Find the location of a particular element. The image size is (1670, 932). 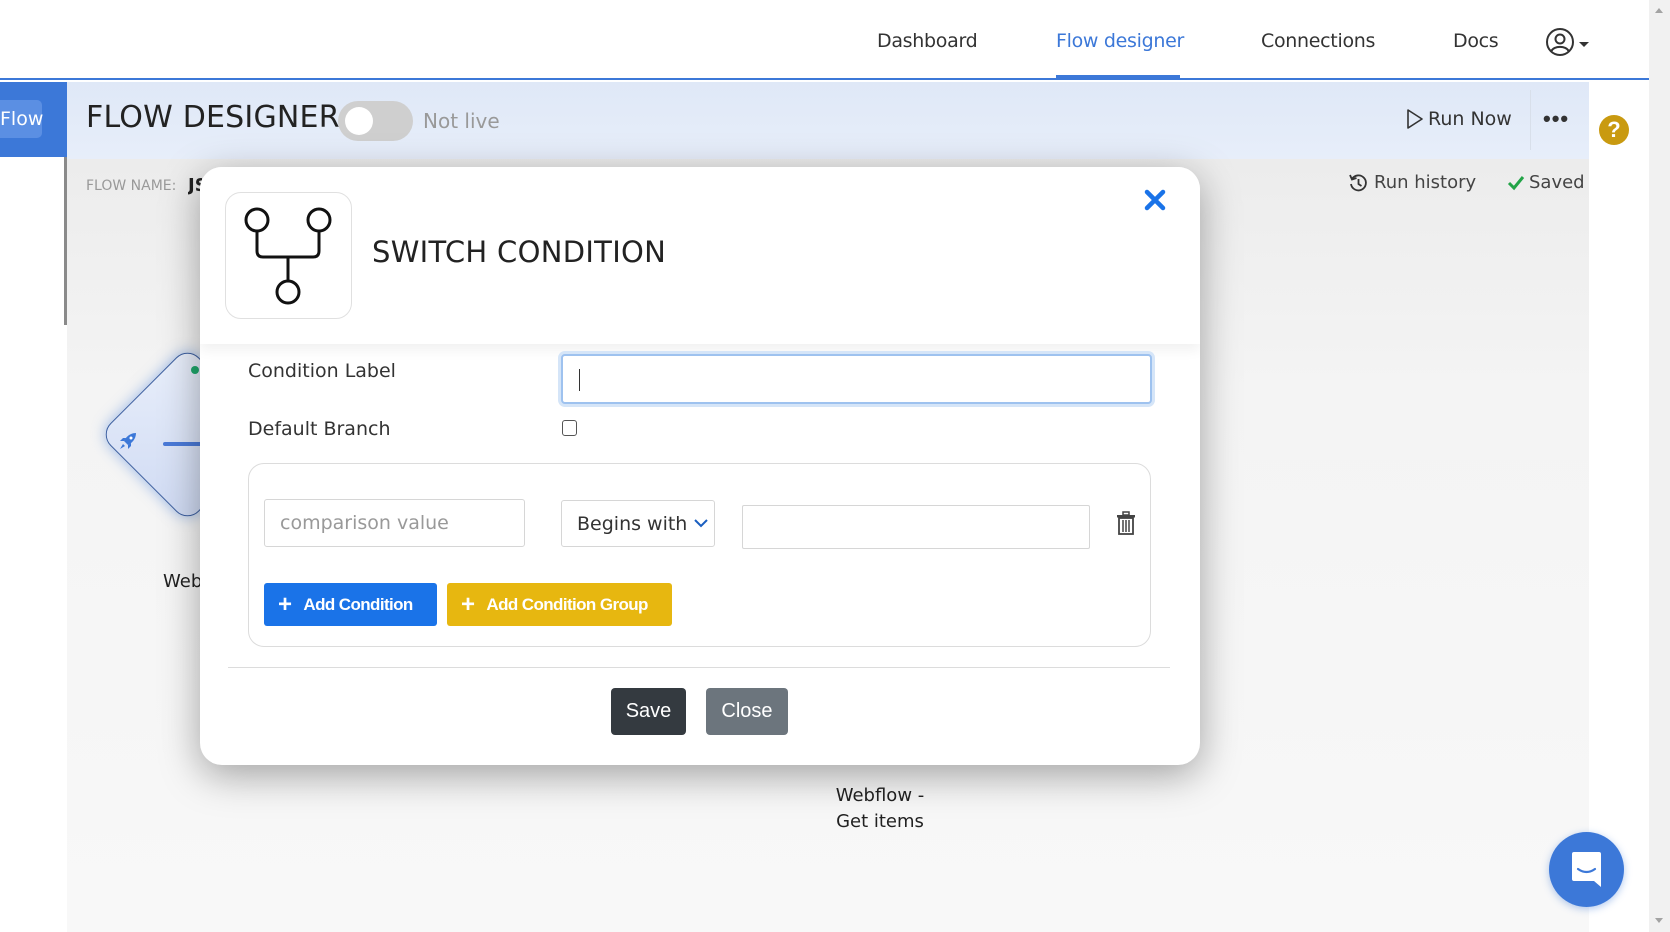

condition-label-label: Condition Label is located at coordinates (322, 371).